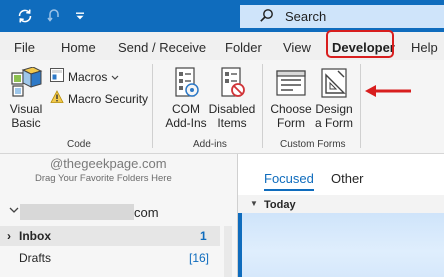  I want to click on group-label-code: Code, so click(79, 144).